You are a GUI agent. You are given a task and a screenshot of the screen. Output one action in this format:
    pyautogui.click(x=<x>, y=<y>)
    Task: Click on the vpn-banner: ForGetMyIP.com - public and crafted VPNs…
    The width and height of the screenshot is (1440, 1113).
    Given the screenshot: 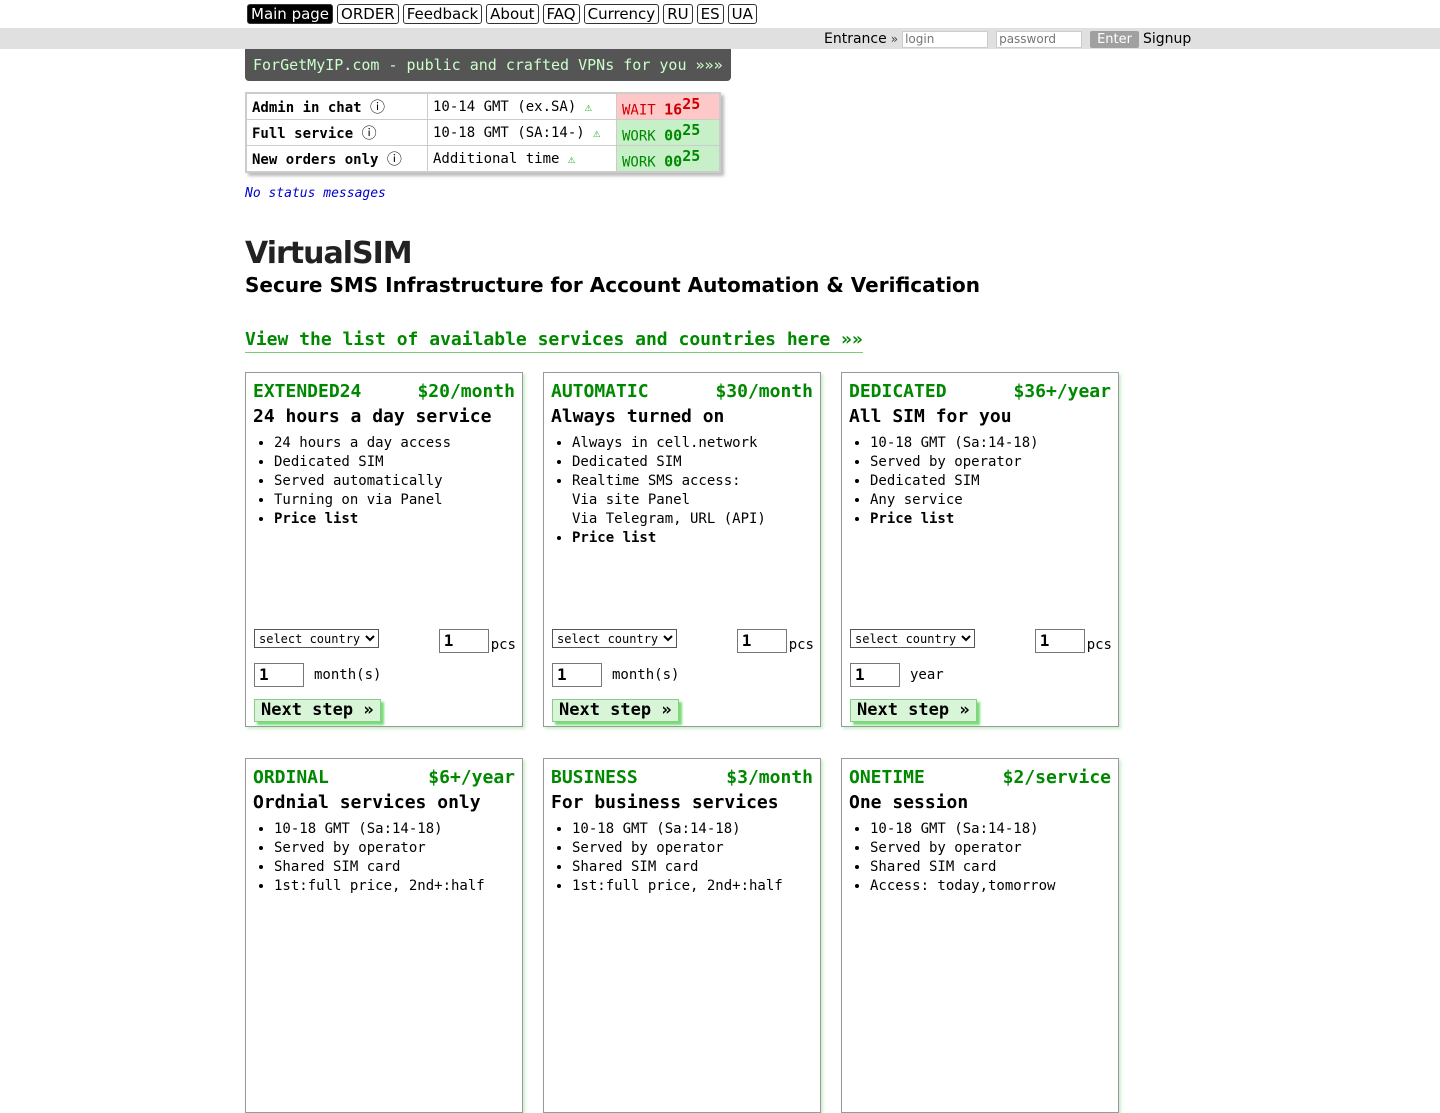 What is the action you would take?
    pyautogui.click(x=488, y=65)
    